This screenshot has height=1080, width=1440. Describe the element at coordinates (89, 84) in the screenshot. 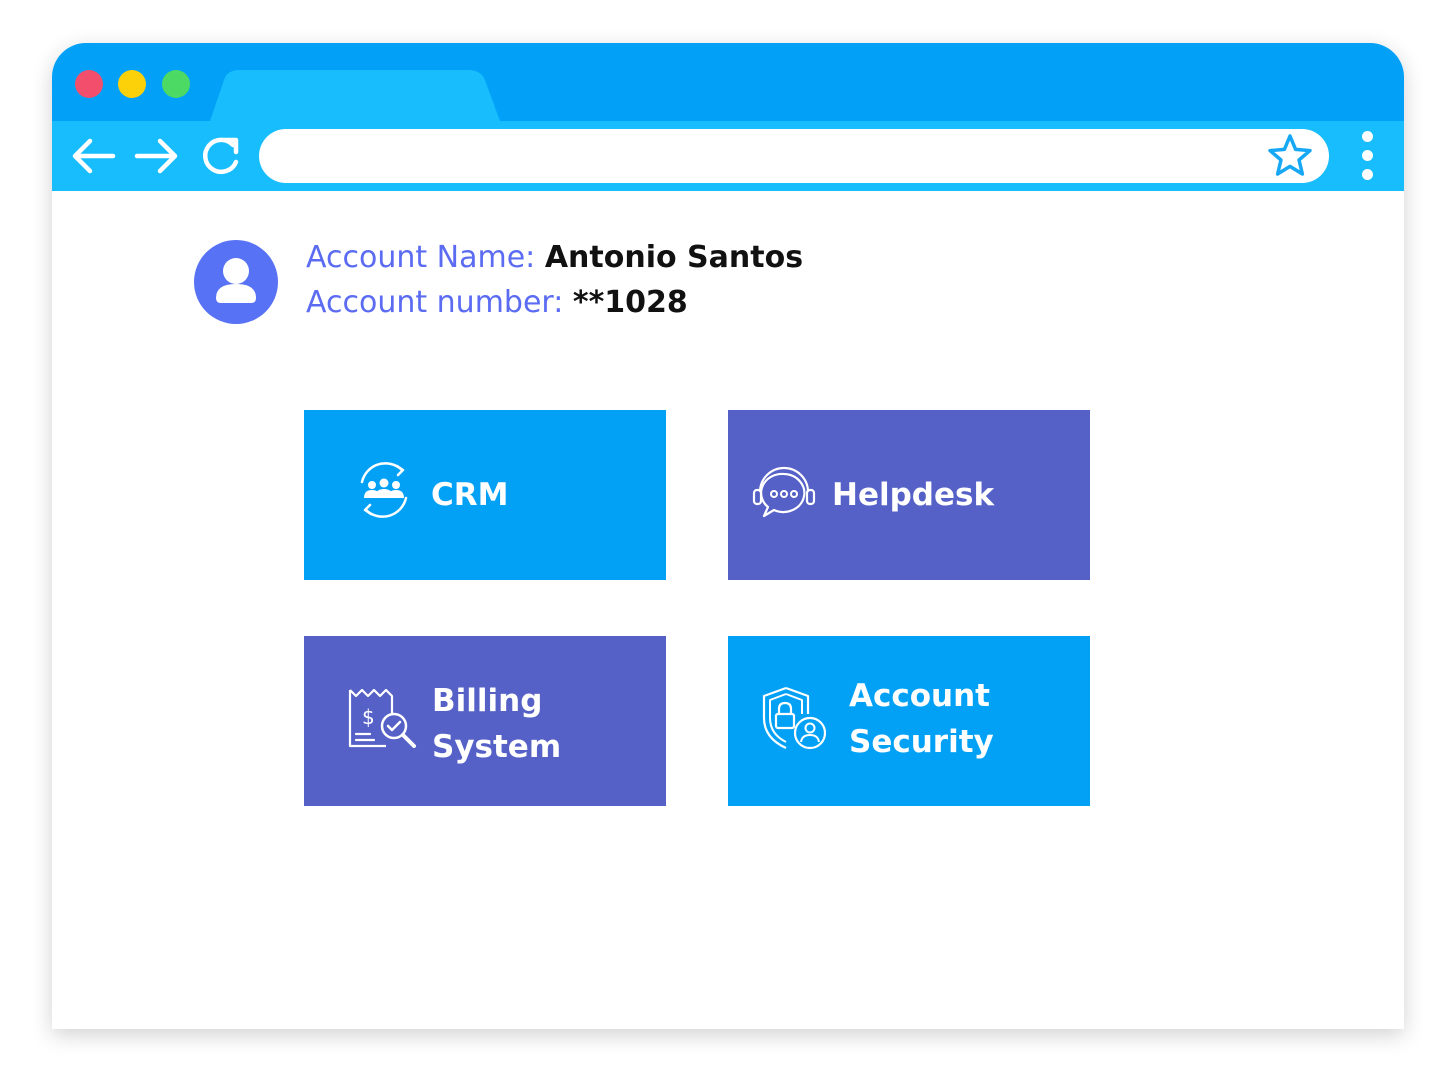

I see `close-window-button` at that location.